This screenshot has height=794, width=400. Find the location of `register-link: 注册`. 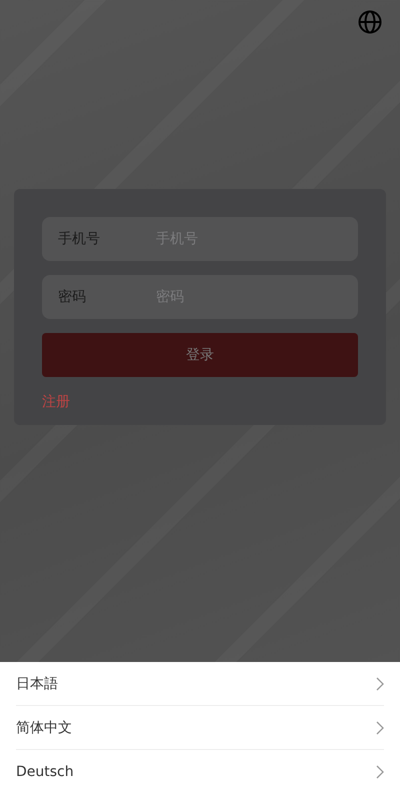

register-link: 注册 is located at coordinates (56, 402).